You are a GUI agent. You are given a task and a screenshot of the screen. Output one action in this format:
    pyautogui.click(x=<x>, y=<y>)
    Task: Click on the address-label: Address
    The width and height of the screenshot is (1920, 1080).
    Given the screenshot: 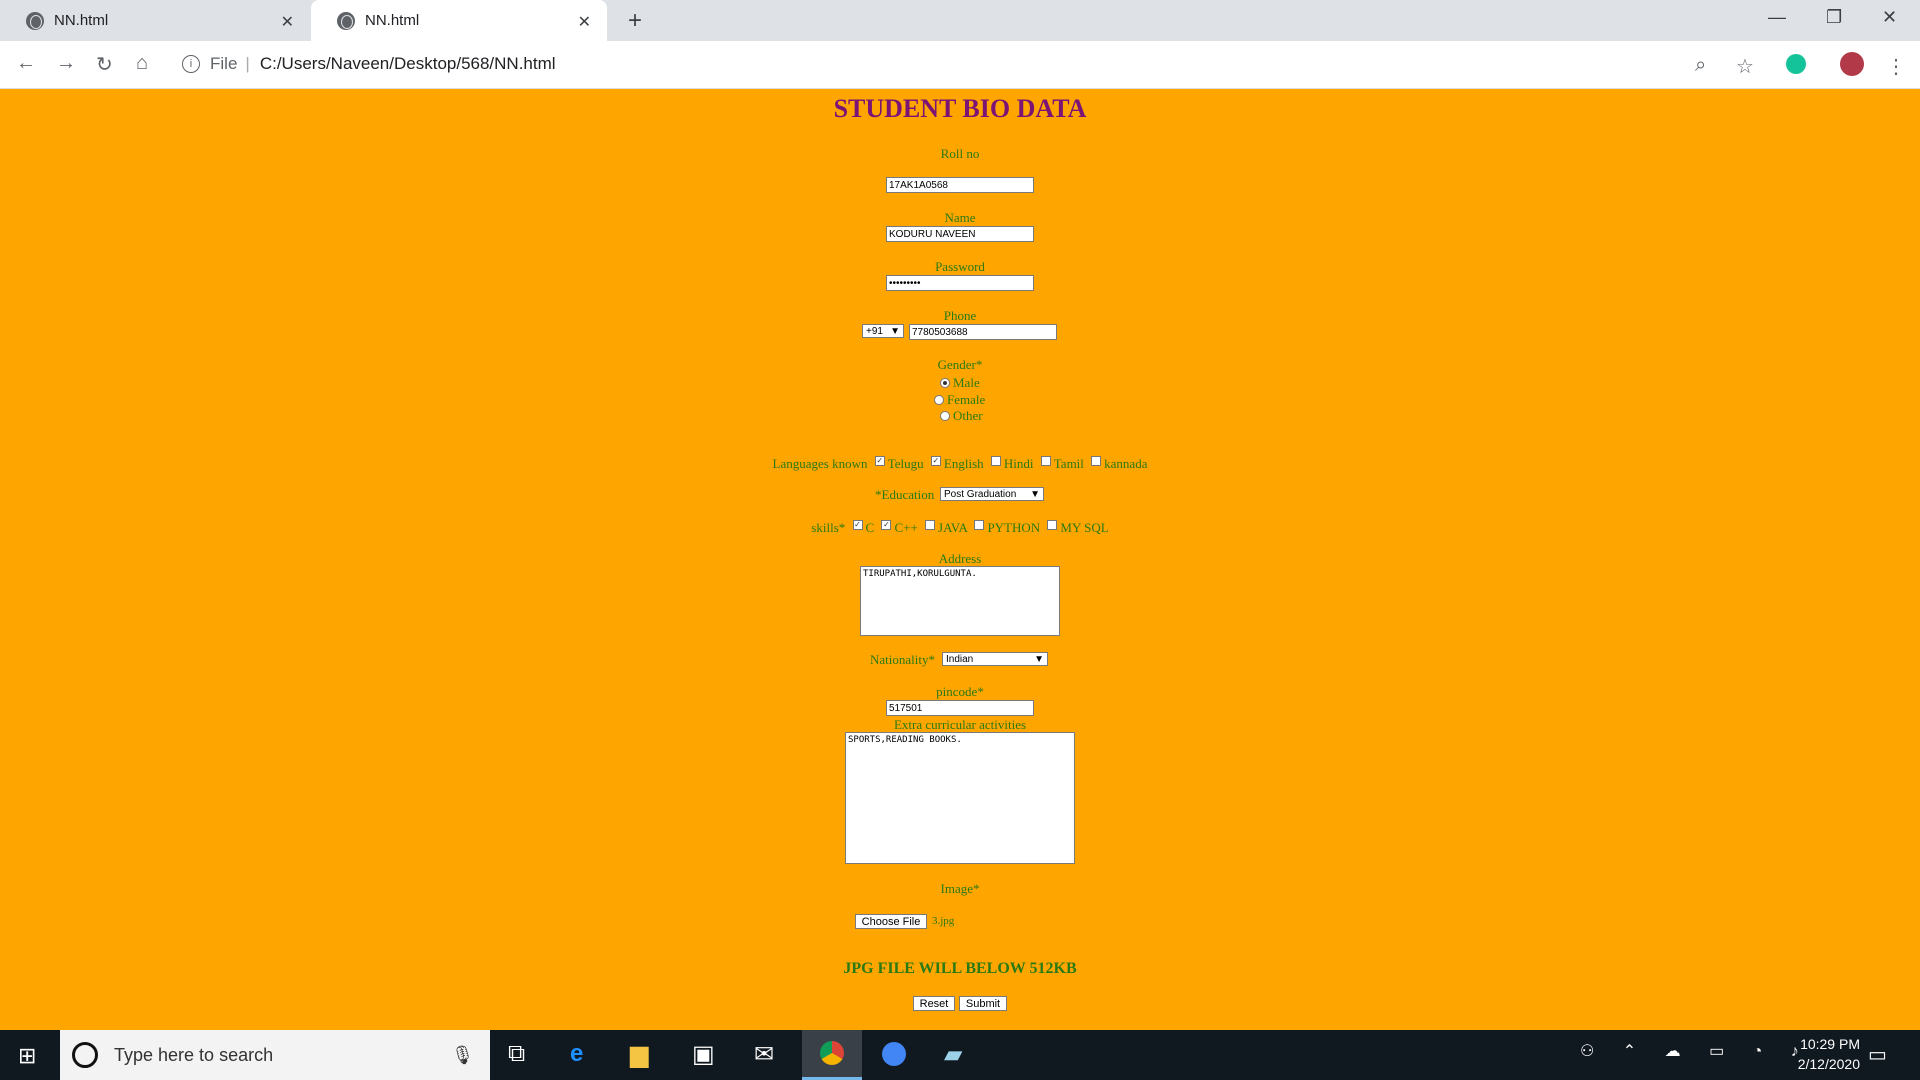 What is the action you would take?
    pyautogui.click(x=960, y=558)
    